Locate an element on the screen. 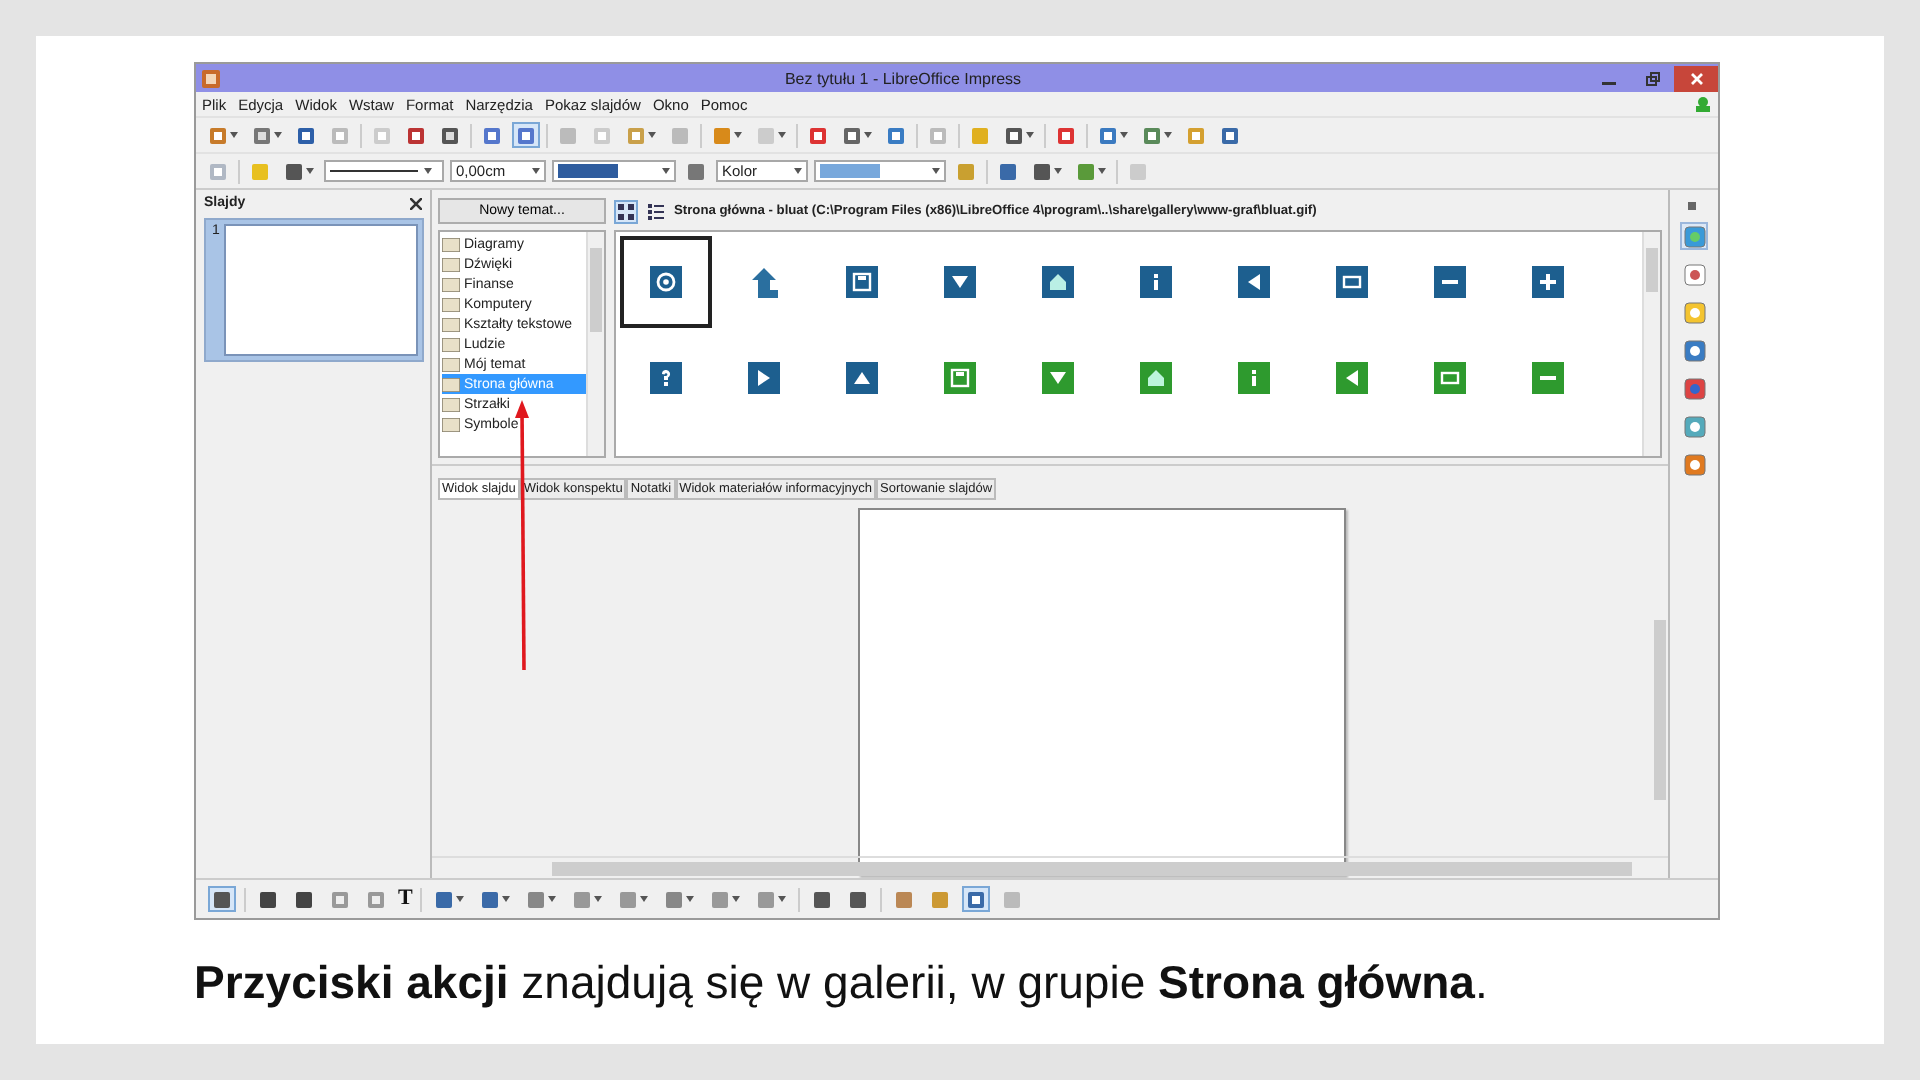 This screenshot has width=1920, height=1080. caption: Przyciski akcji znajdują się w galerii, w grupie Strona główna. is located at coordinates (842, 983).